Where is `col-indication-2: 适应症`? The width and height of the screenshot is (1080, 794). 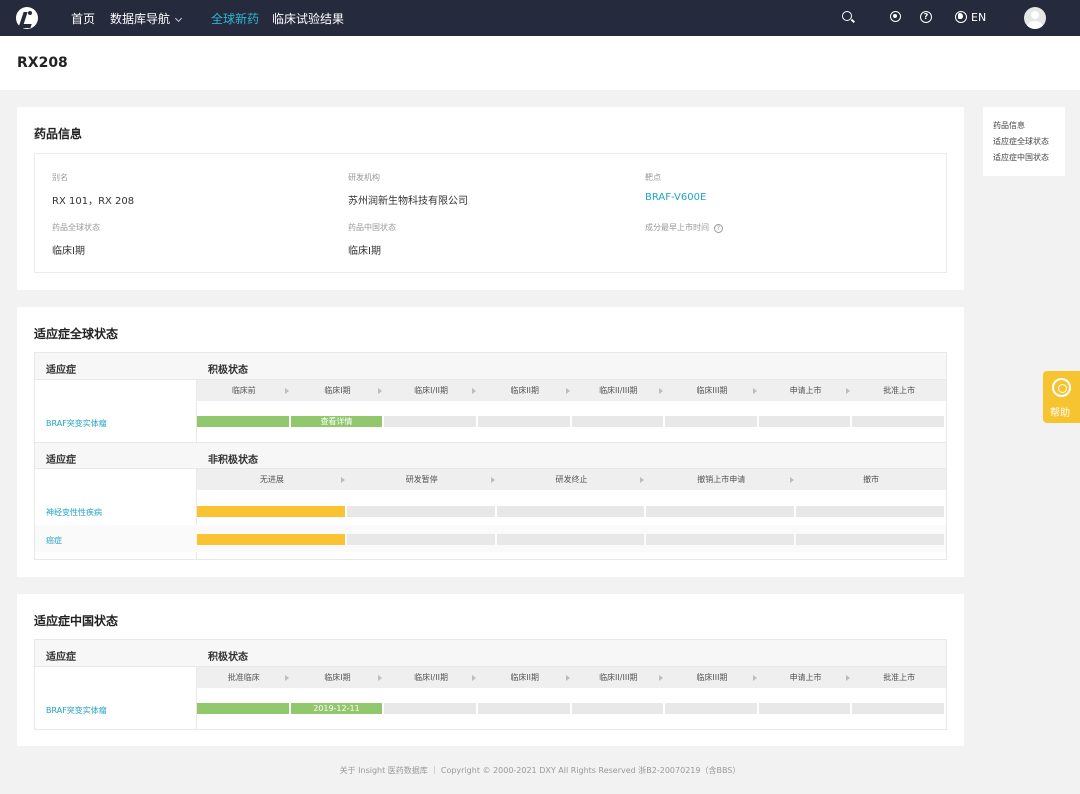
col-indication-2: 适应症 is located at coordinates (61, 460).